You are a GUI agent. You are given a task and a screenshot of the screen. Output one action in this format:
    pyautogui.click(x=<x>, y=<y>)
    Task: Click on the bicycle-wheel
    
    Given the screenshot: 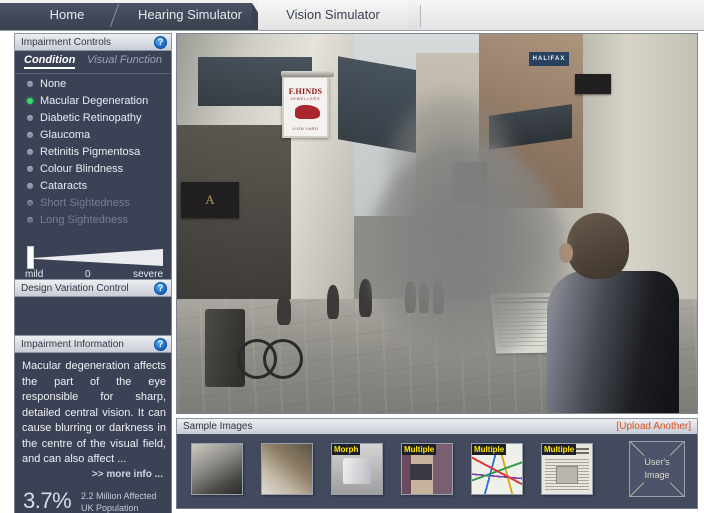 What is the action you would take?
    pyautogui.click(x=283, y=359)
    